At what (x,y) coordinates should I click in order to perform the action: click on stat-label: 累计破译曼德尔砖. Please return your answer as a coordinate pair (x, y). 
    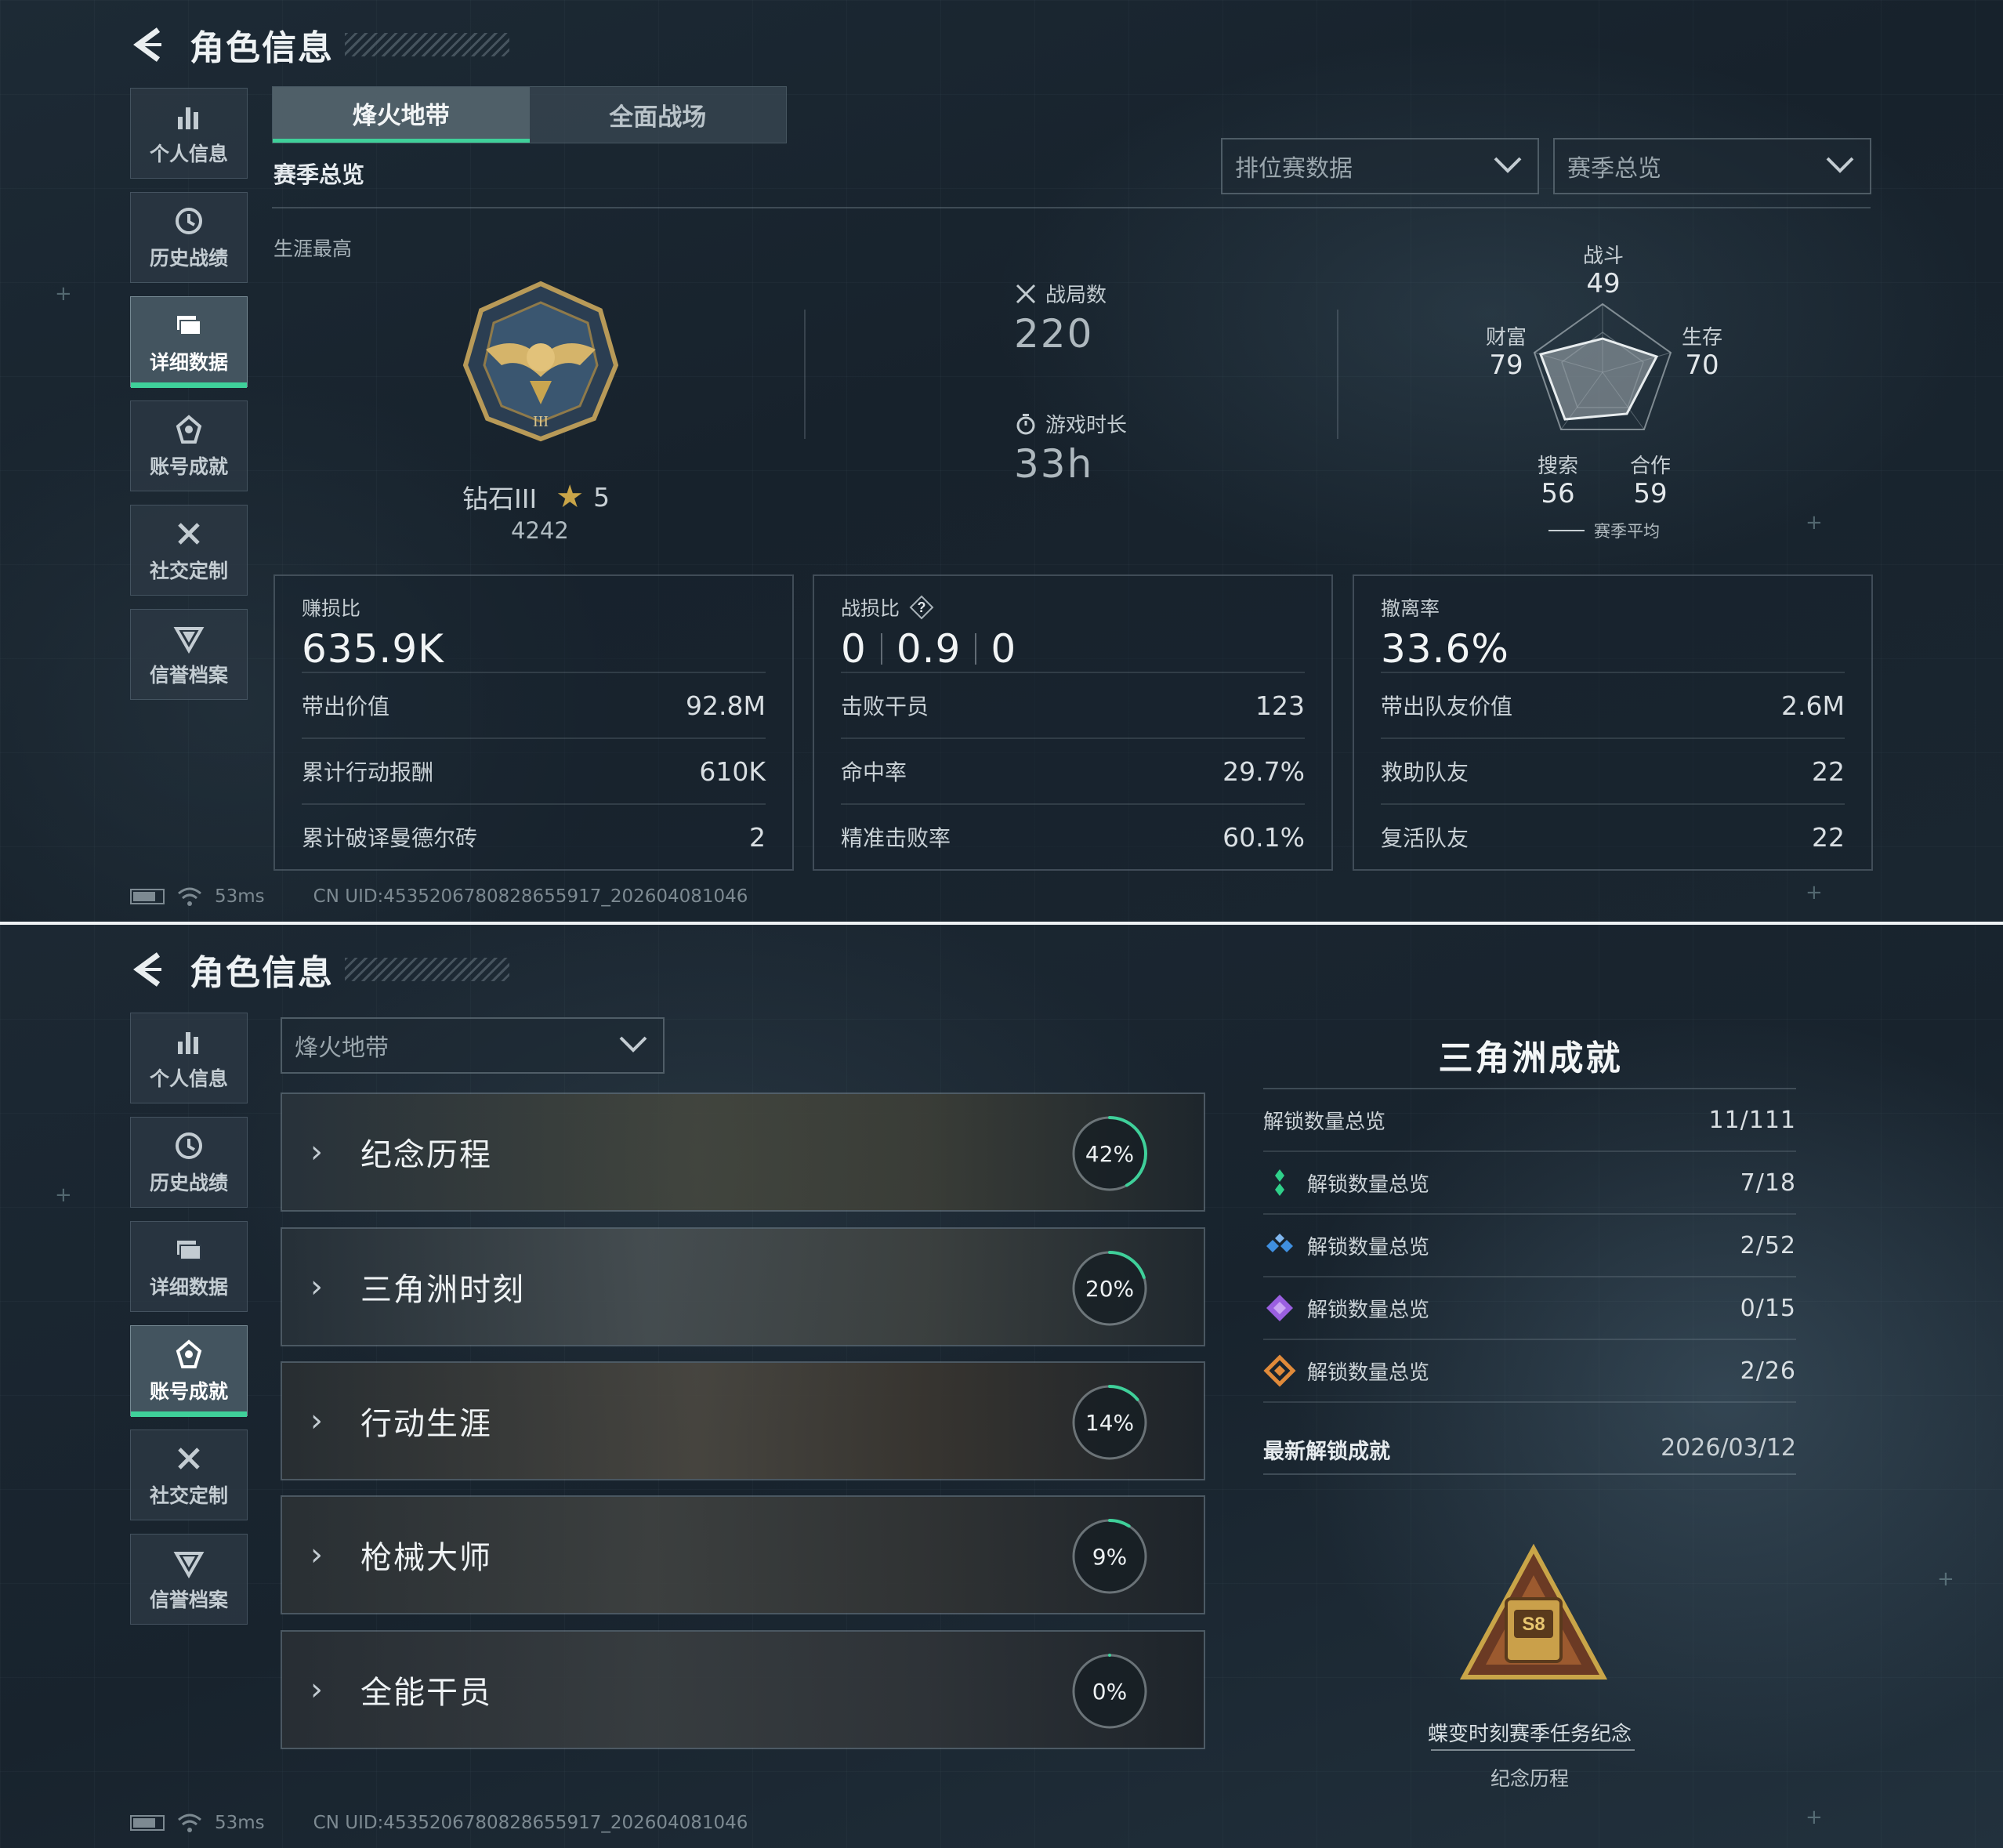
    Looking at the image, I should click on (390, 838).